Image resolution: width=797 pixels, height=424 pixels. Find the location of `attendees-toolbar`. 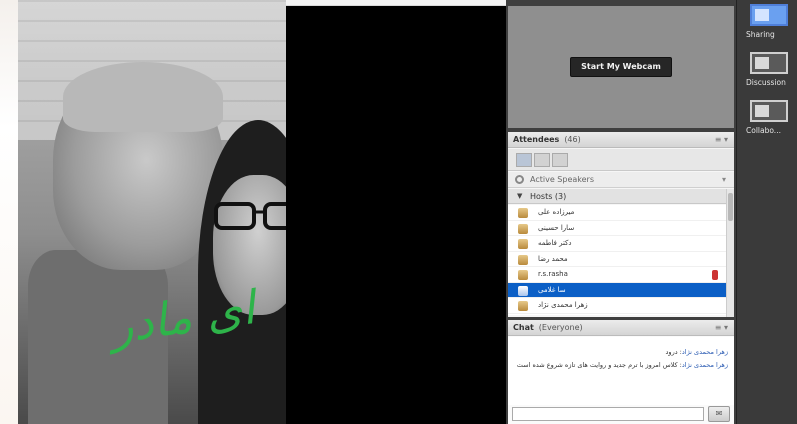

attendees-toolbar is located at coordinates (621, 160).